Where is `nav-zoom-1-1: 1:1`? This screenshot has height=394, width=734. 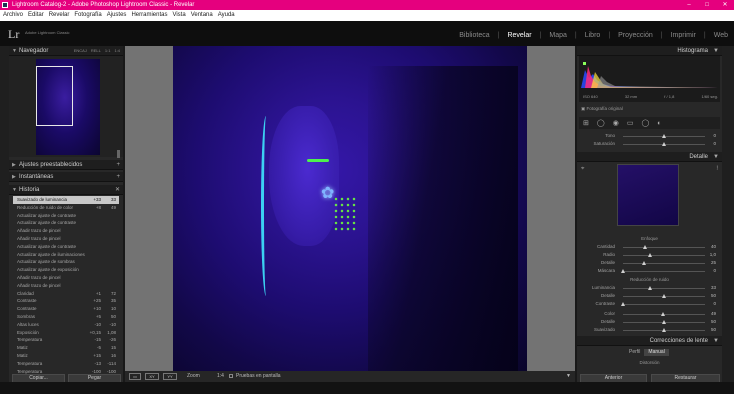
nav-zoom-1-1: 1:1 is located at coordinates (108, 51).